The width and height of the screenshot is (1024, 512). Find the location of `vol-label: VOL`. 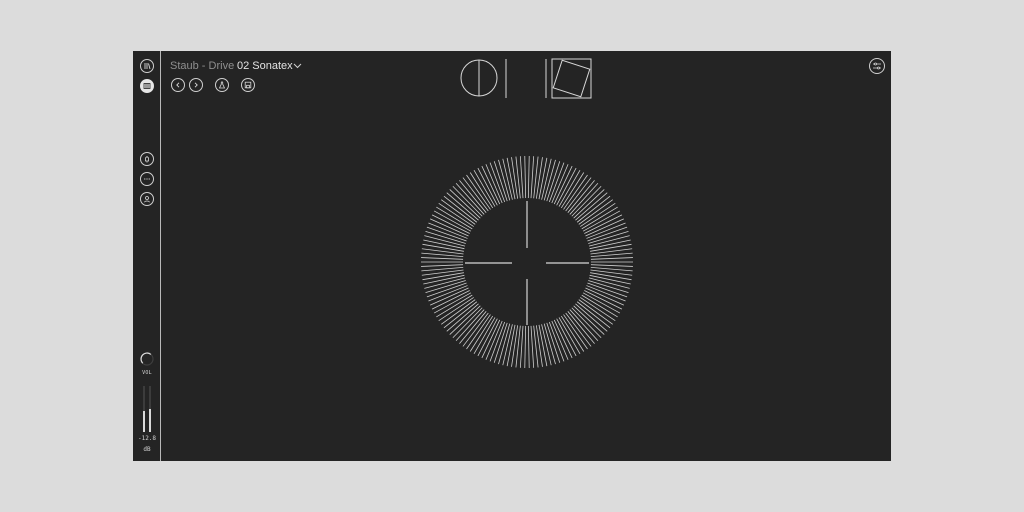

vol-label: VOL is located at coordinates (147, 373).